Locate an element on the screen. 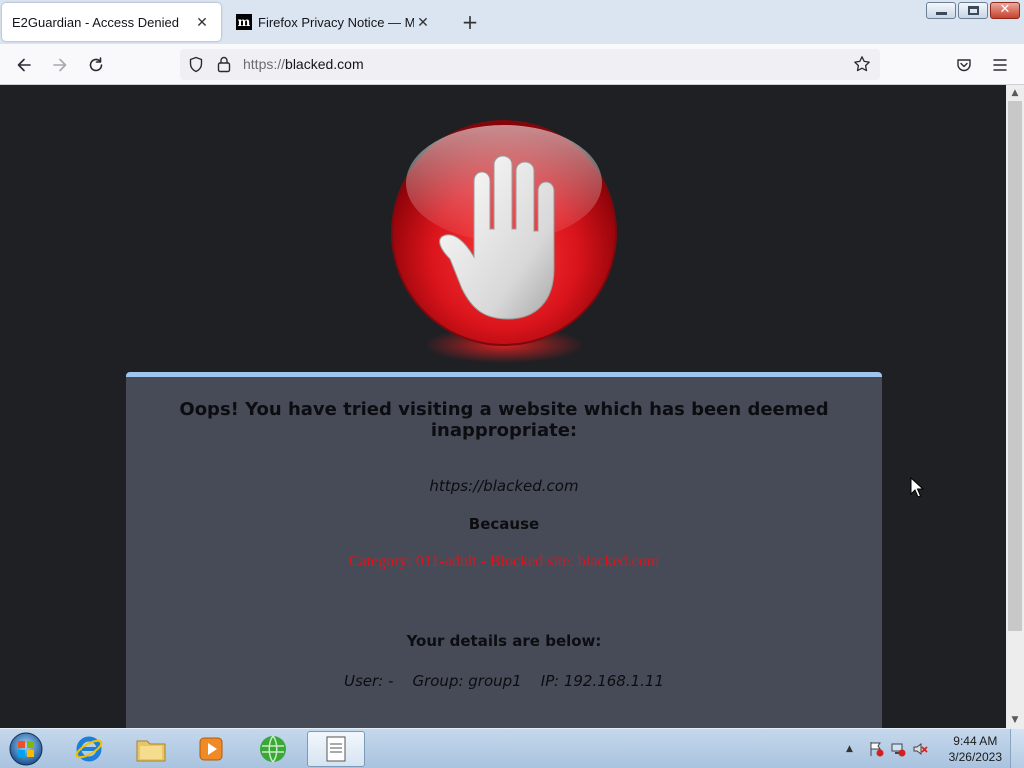 The height and width of the screenshot is (768, 1024). details-heading: Your details are below: is located at coordinates (504, 641).